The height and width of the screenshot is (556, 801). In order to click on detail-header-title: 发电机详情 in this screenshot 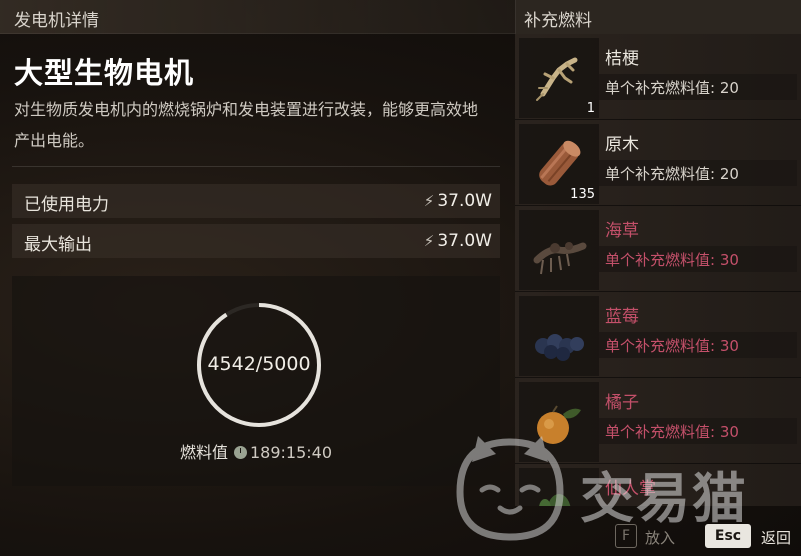, I will do `click(56, 21)`.